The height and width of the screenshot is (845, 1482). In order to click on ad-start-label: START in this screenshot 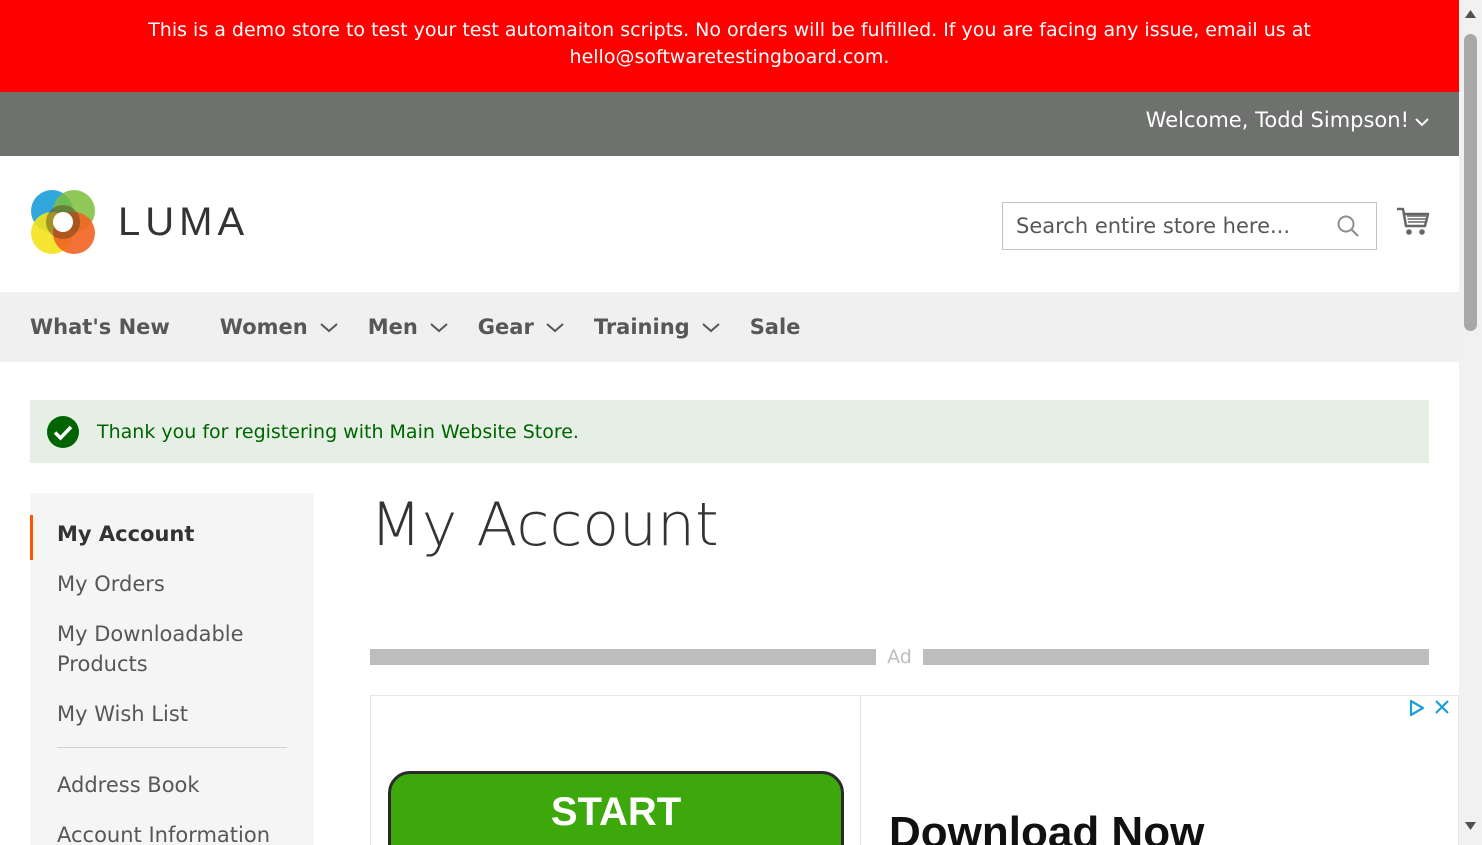, I will do `click(616, 812)`.